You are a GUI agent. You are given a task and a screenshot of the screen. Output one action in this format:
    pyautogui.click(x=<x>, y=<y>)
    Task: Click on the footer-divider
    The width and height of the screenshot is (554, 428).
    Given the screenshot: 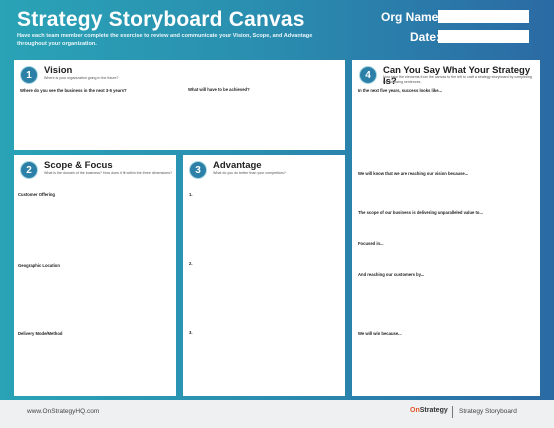 What is the action you would take?
    pyautogui.click(x=452, y=412)
    